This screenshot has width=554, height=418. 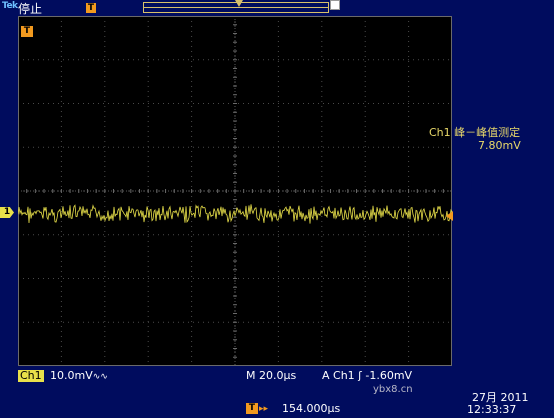 I want to click on trigger-info: A Ch1 ʃ -1.60mV, so click(x=367, y=375).